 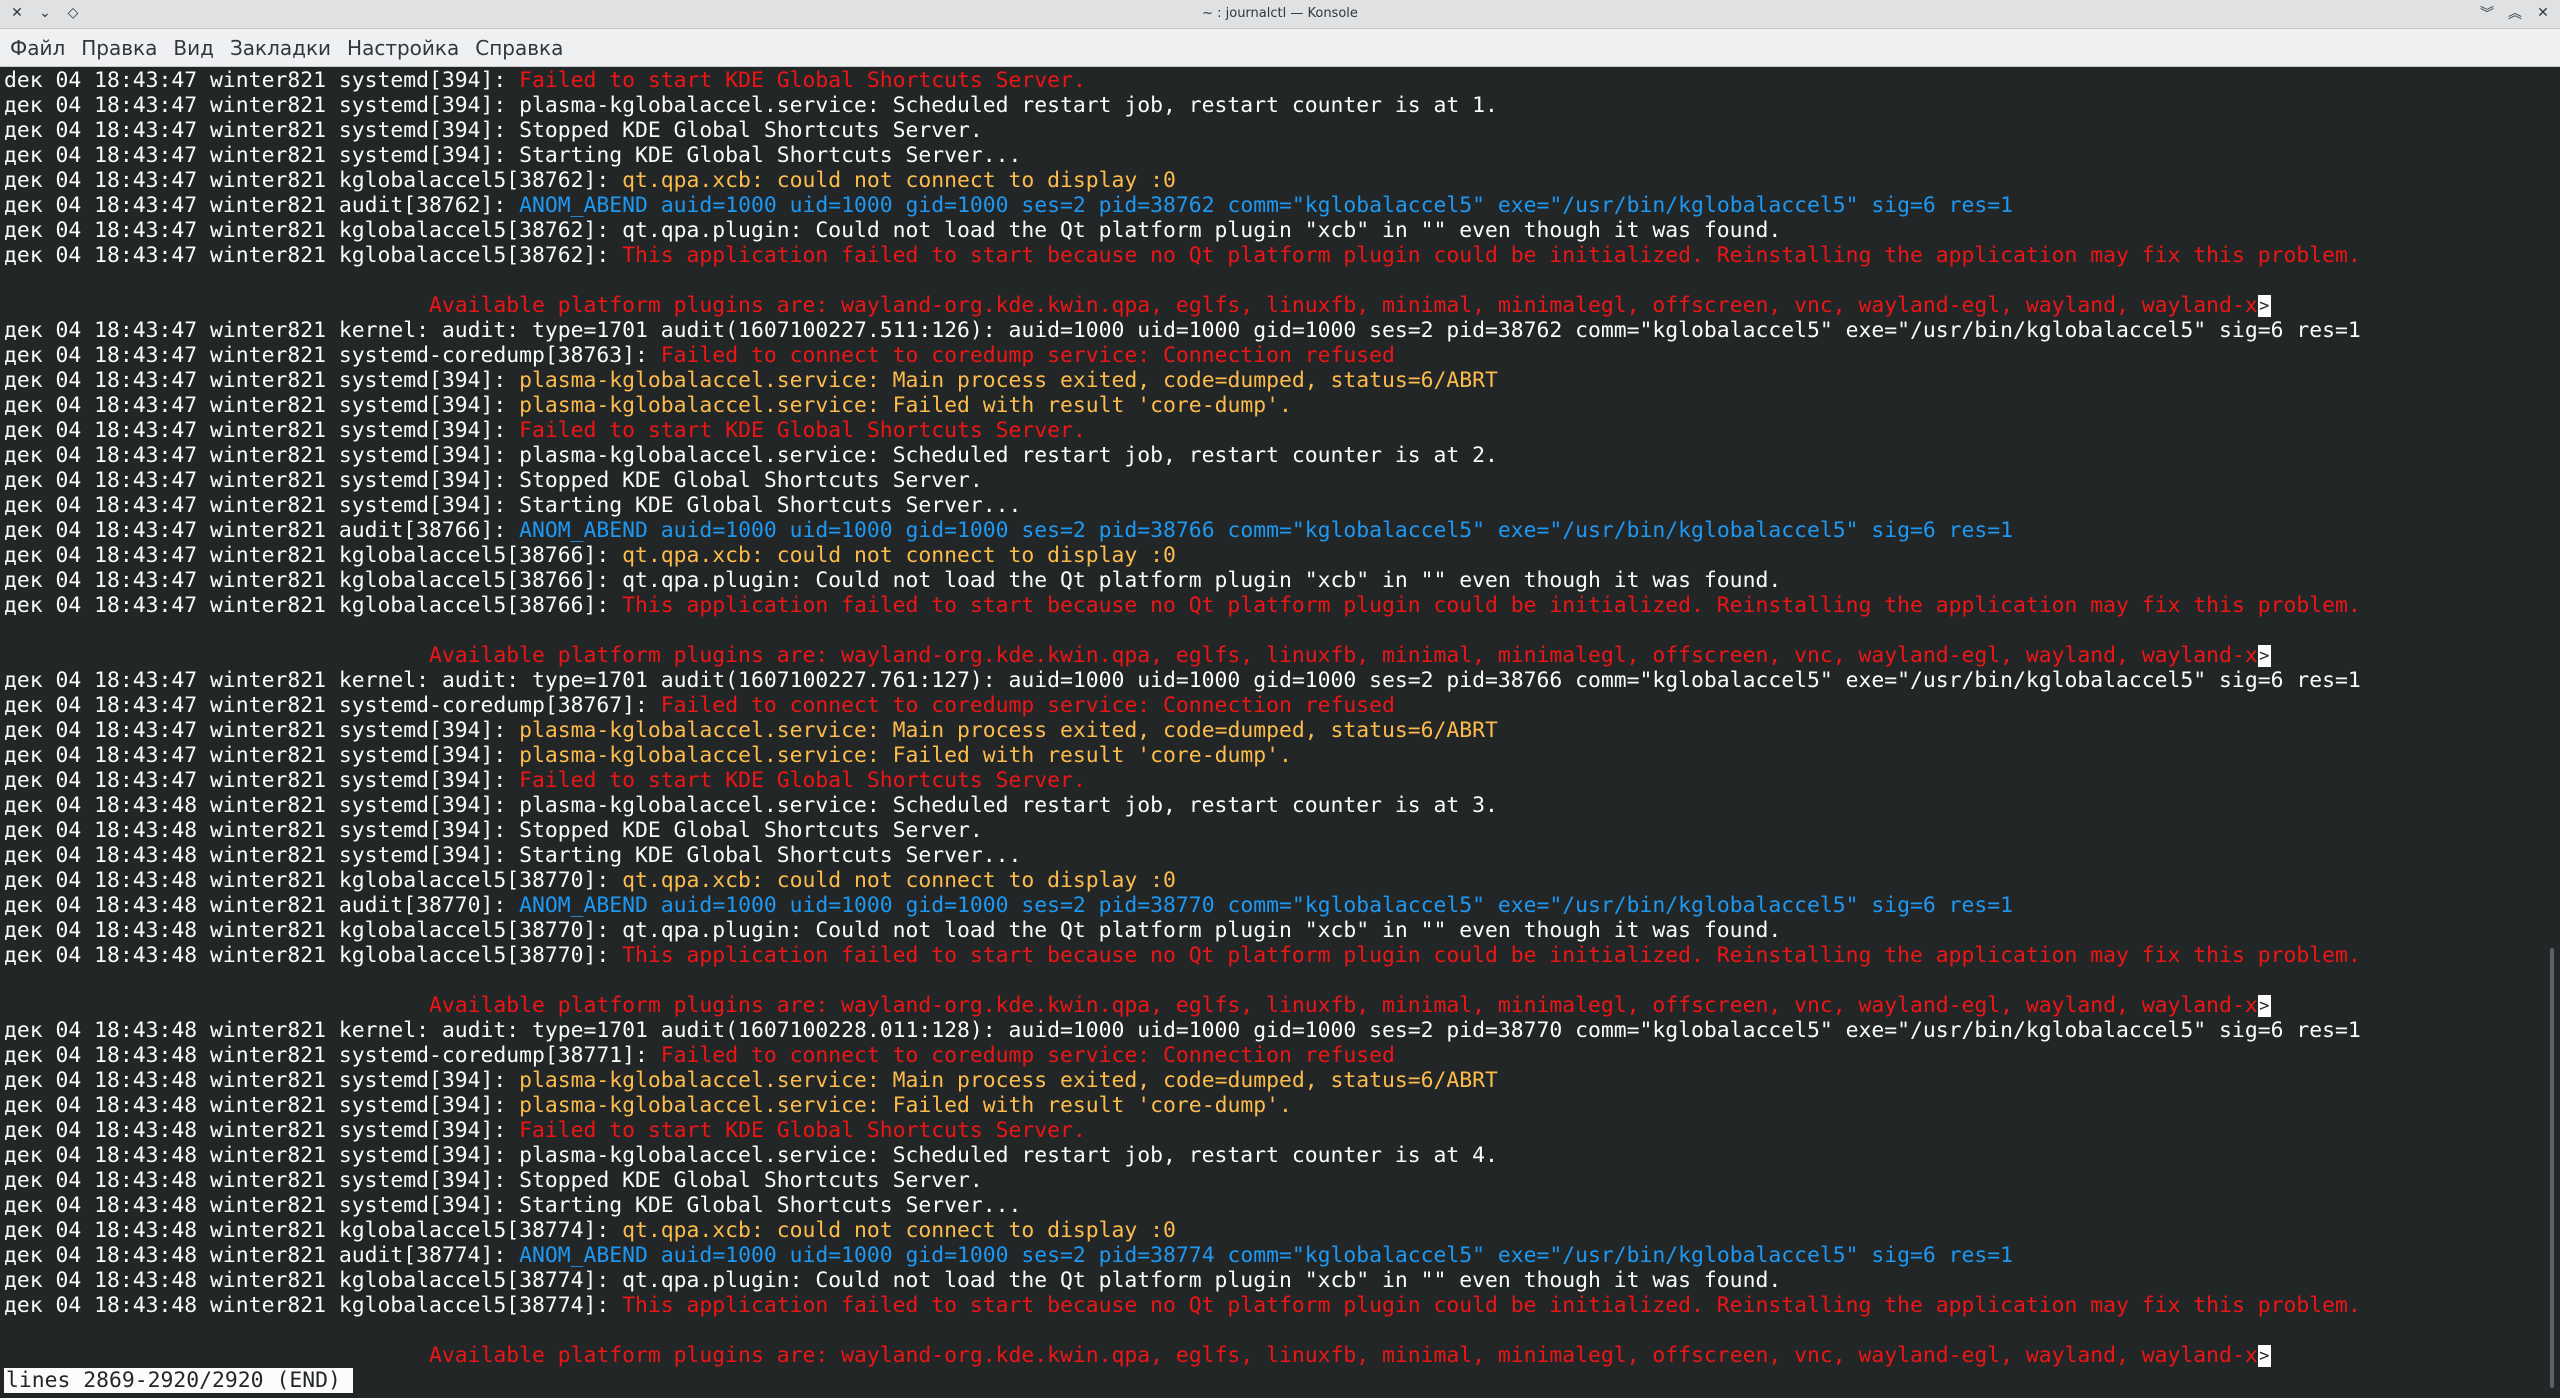 I want to click on scrollbar-thumb, so click(x=2552, y=1168).